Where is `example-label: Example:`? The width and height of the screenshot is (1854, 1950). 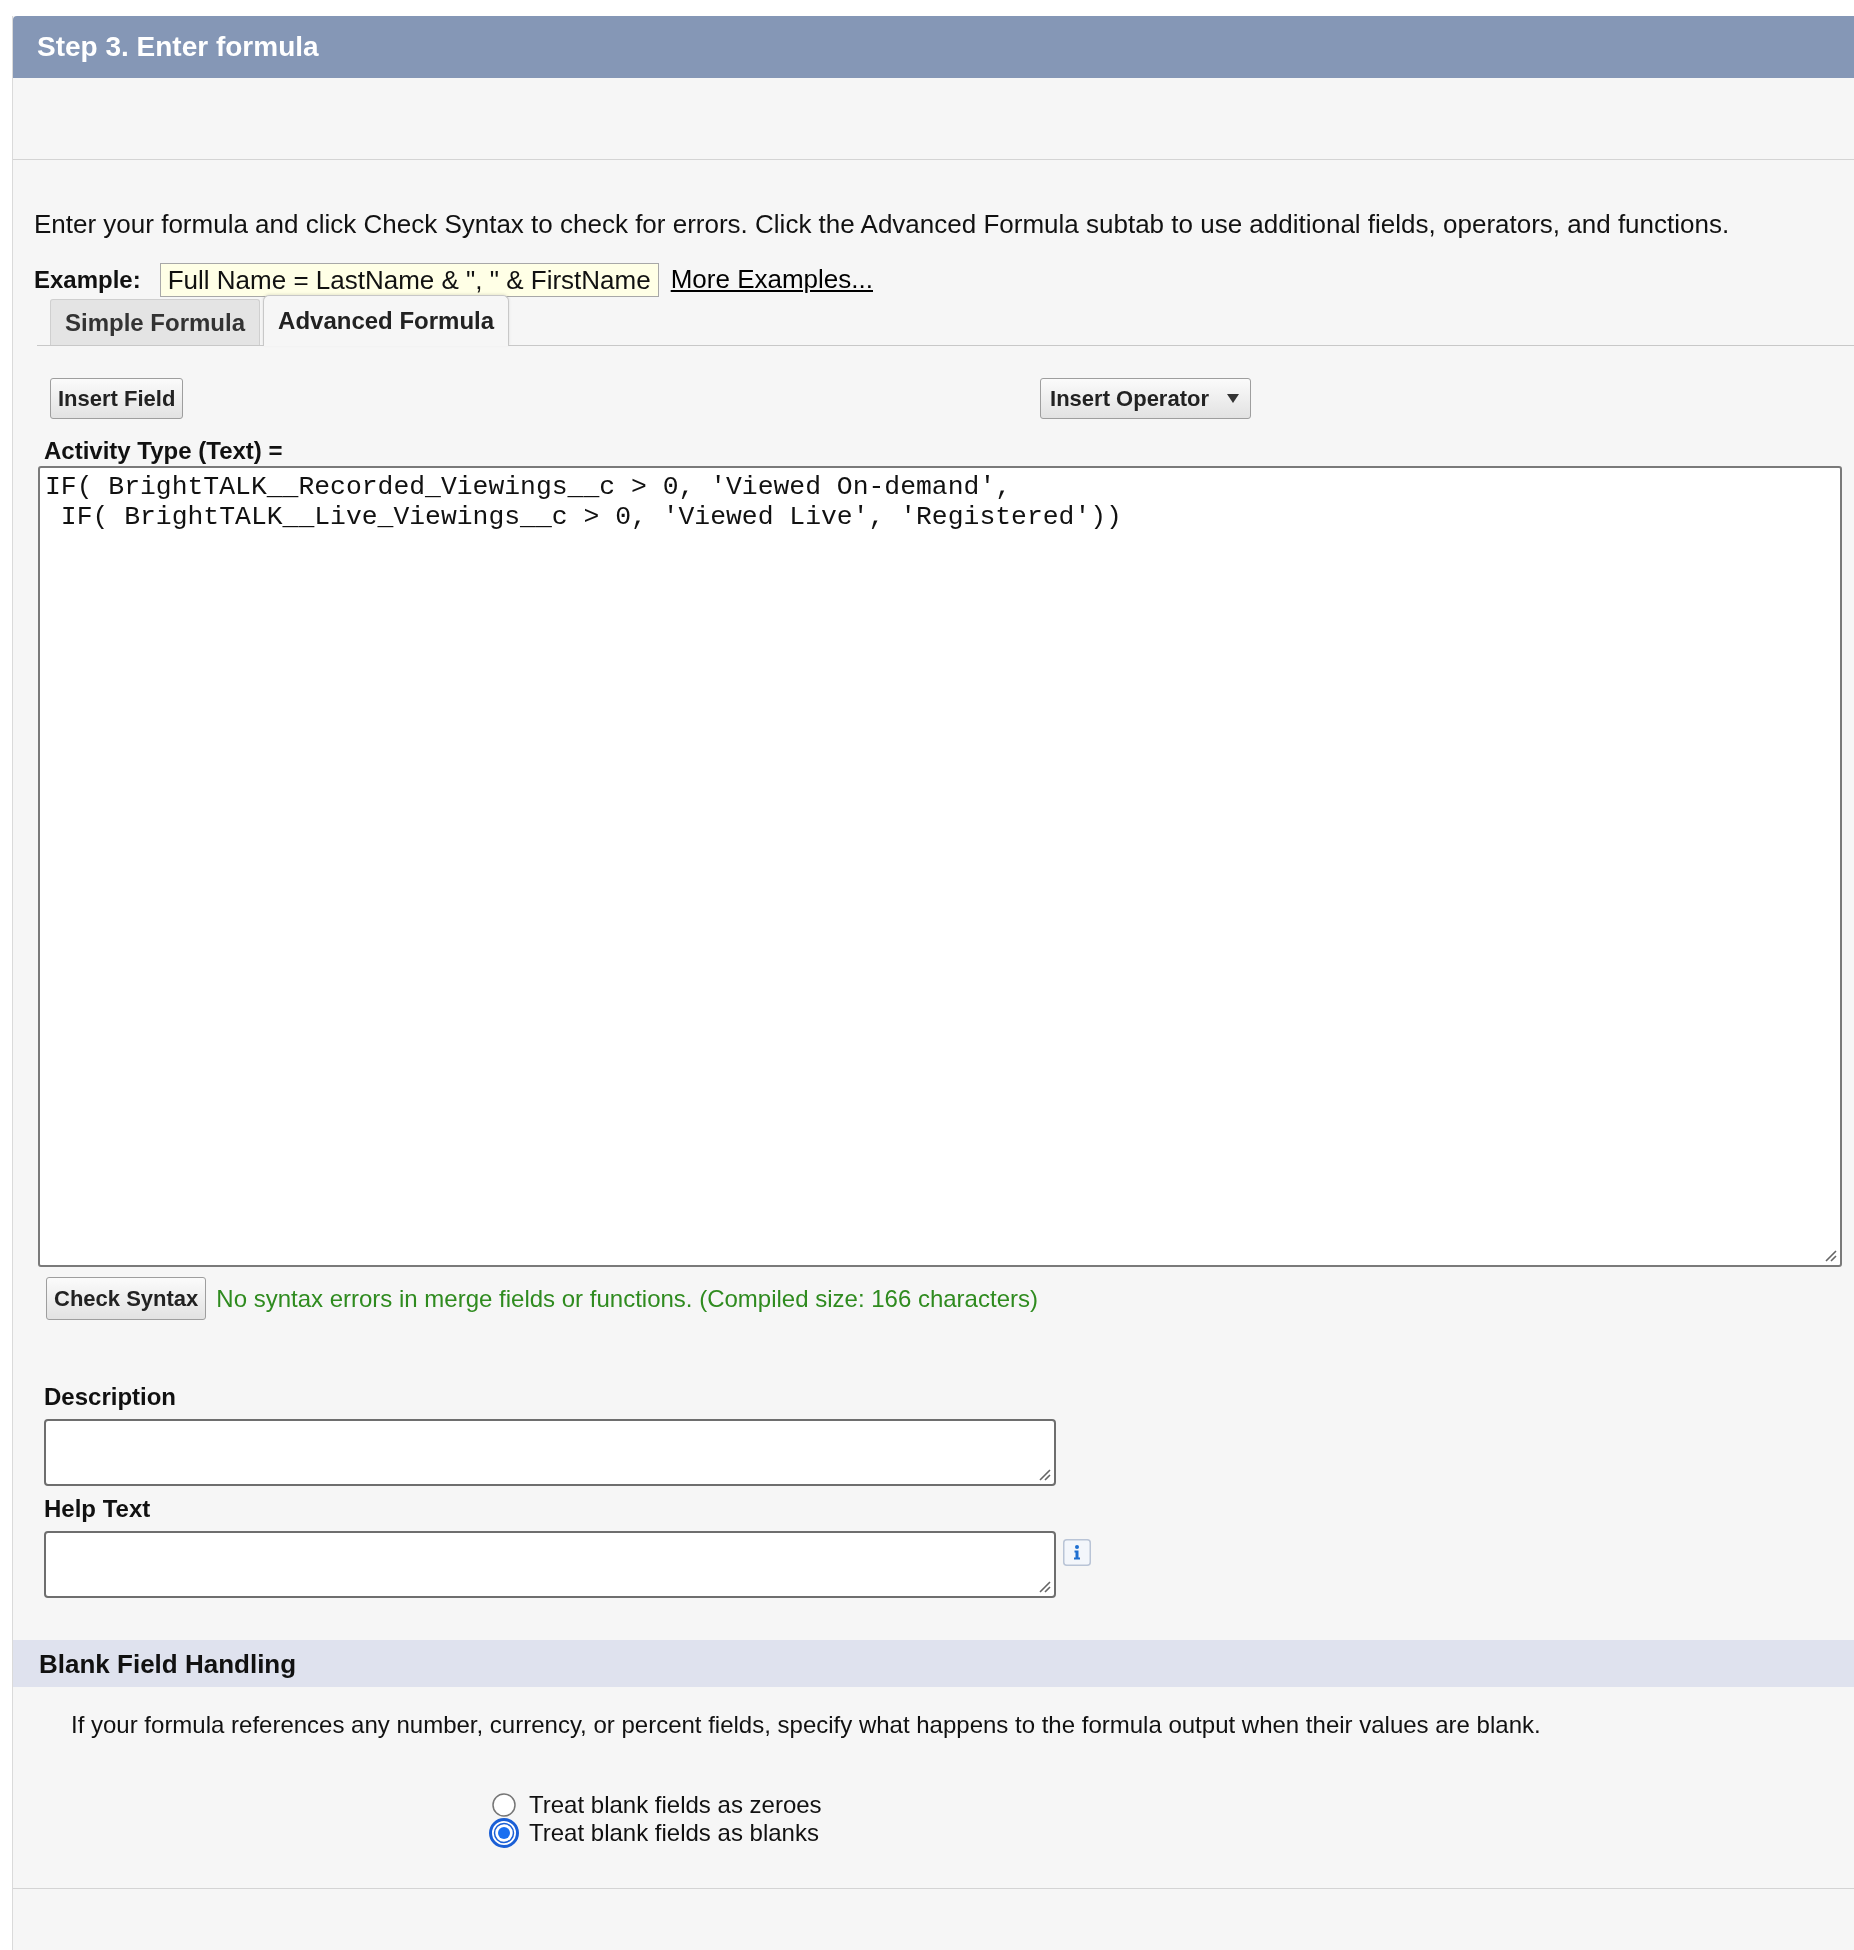 example-label: Example: is located at coordinates (87, 279).